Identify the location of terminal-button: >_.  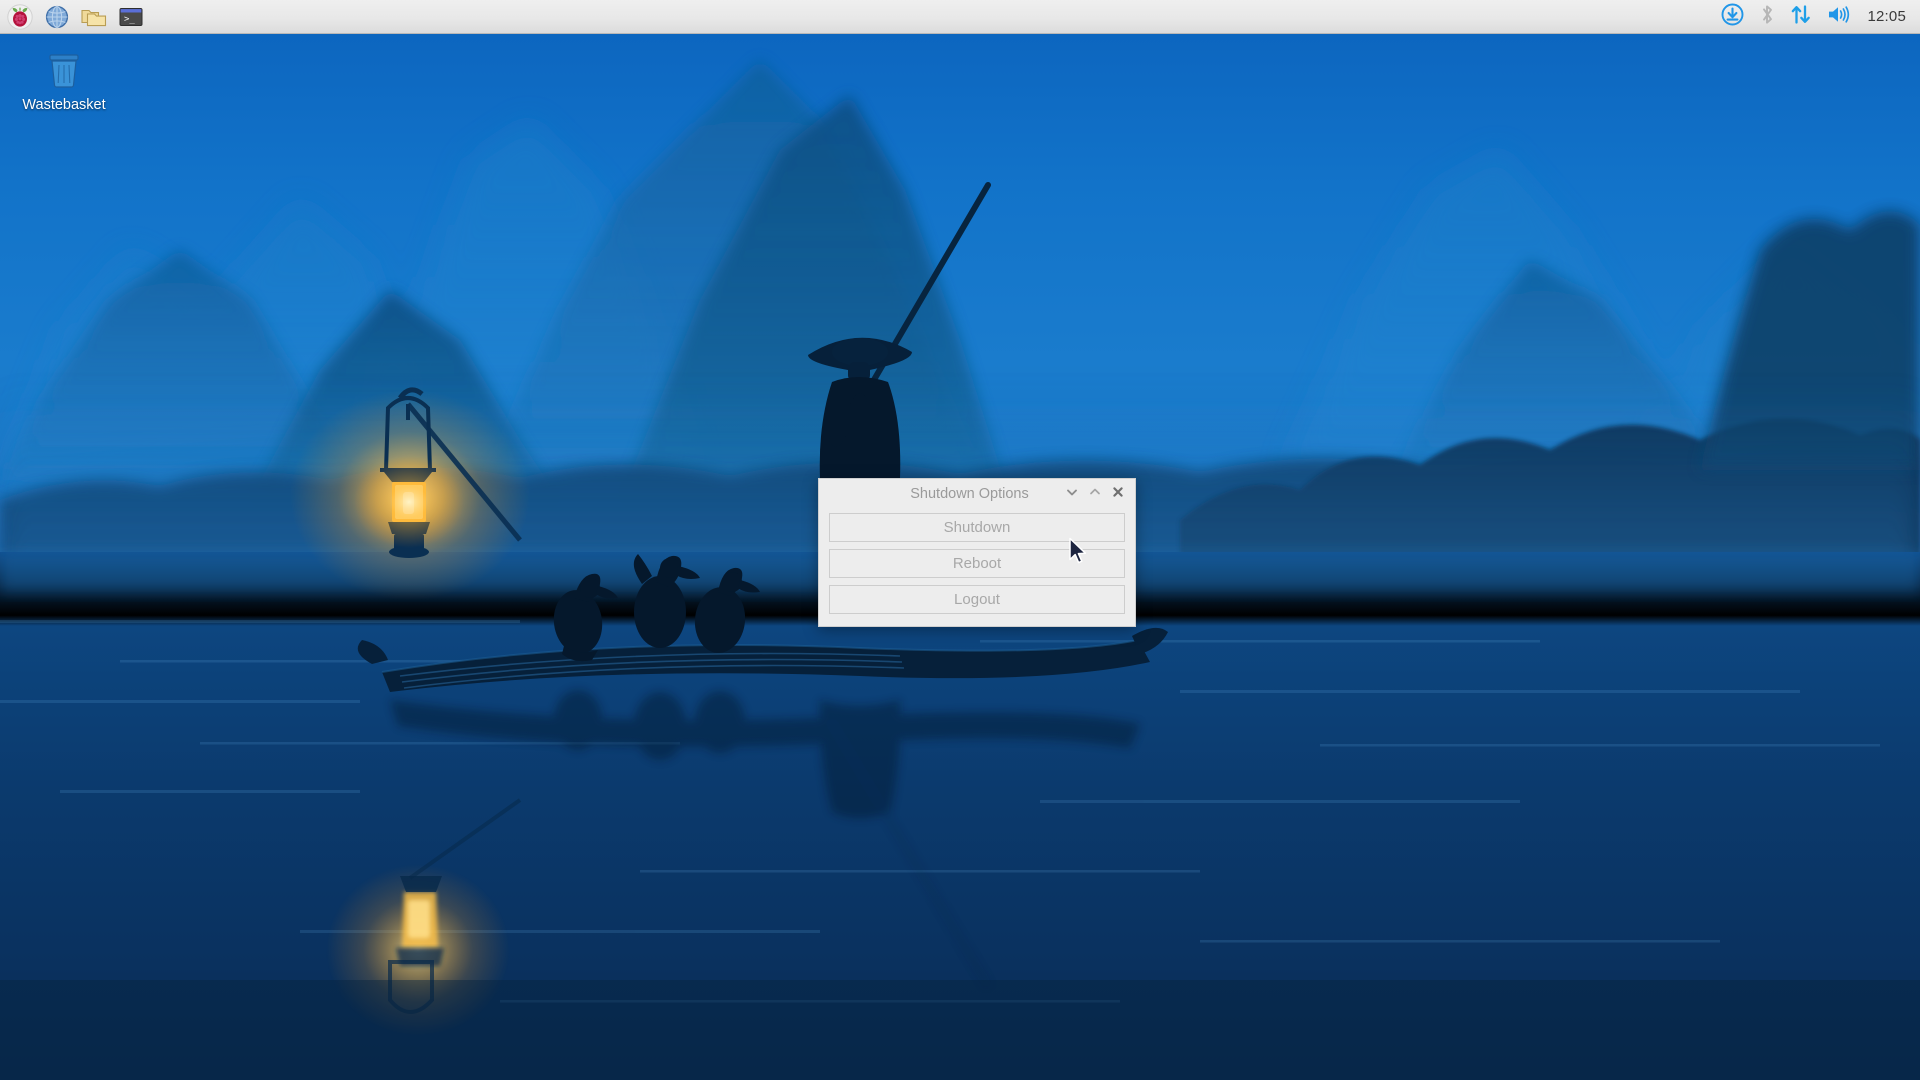
(131, 17).